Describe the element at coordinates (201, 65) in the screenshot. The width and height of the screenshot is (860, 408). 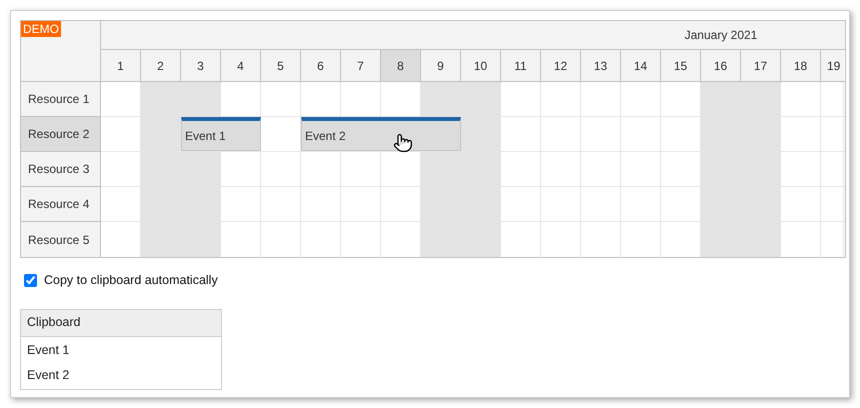
I see `day-header: 3` at that location.